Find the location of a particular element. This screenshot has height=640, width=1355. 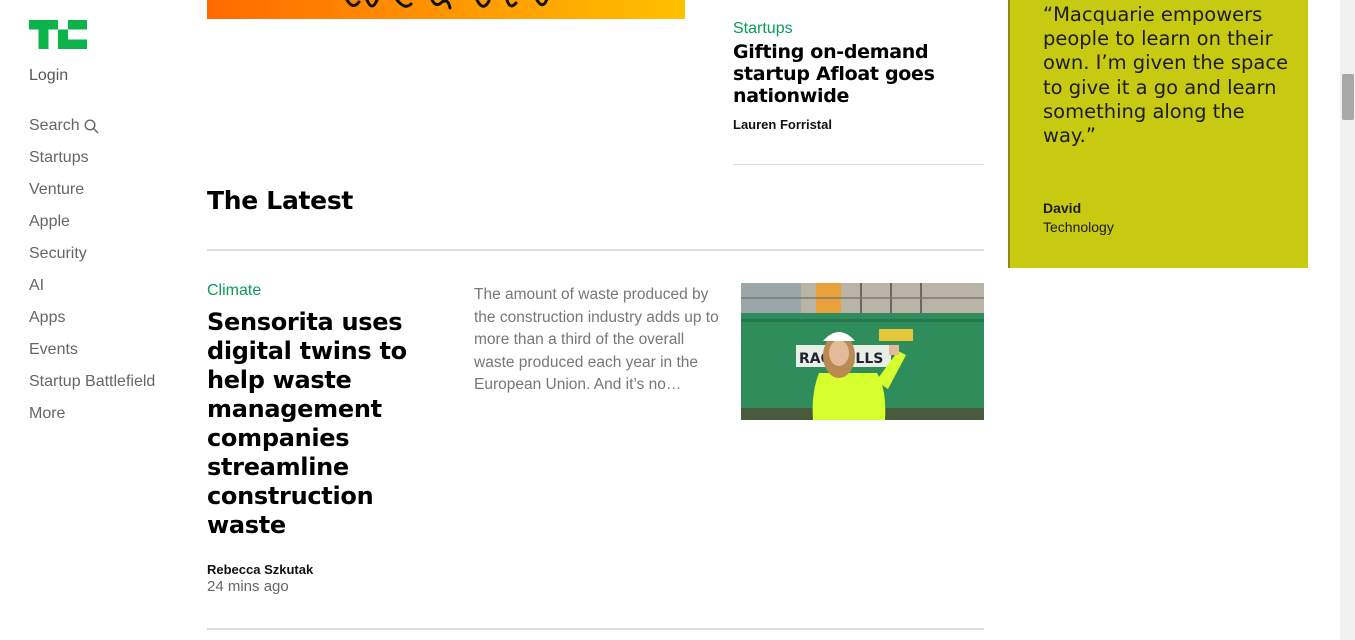

sidebar-item-startup-battlefield: Startup Battlefield is located at coordinates (92, 389).